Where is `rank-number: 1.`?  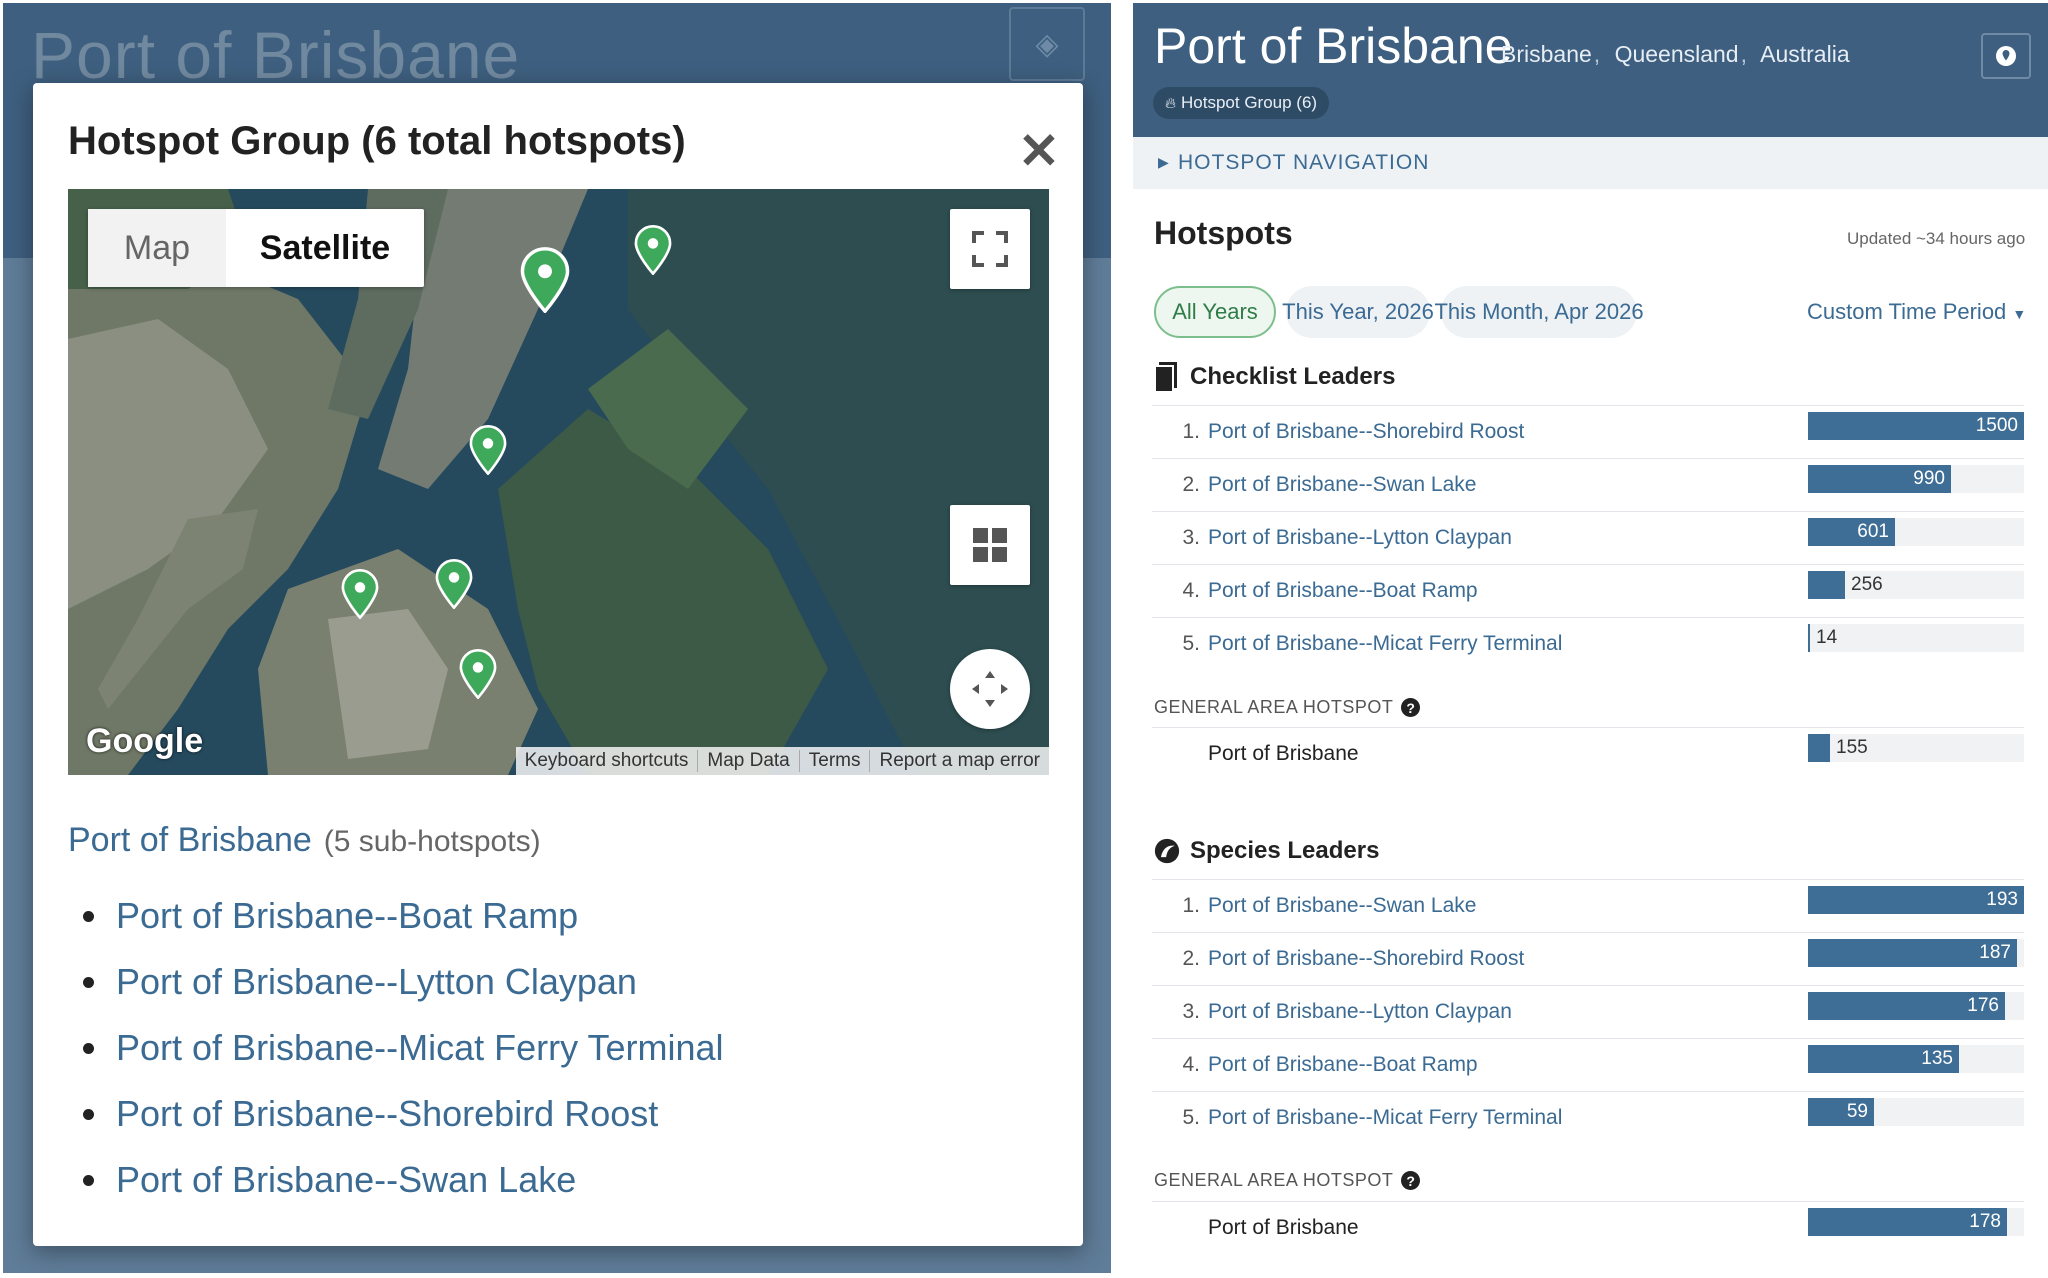
rank-number: 1. is located at coordinates (1191, 431).